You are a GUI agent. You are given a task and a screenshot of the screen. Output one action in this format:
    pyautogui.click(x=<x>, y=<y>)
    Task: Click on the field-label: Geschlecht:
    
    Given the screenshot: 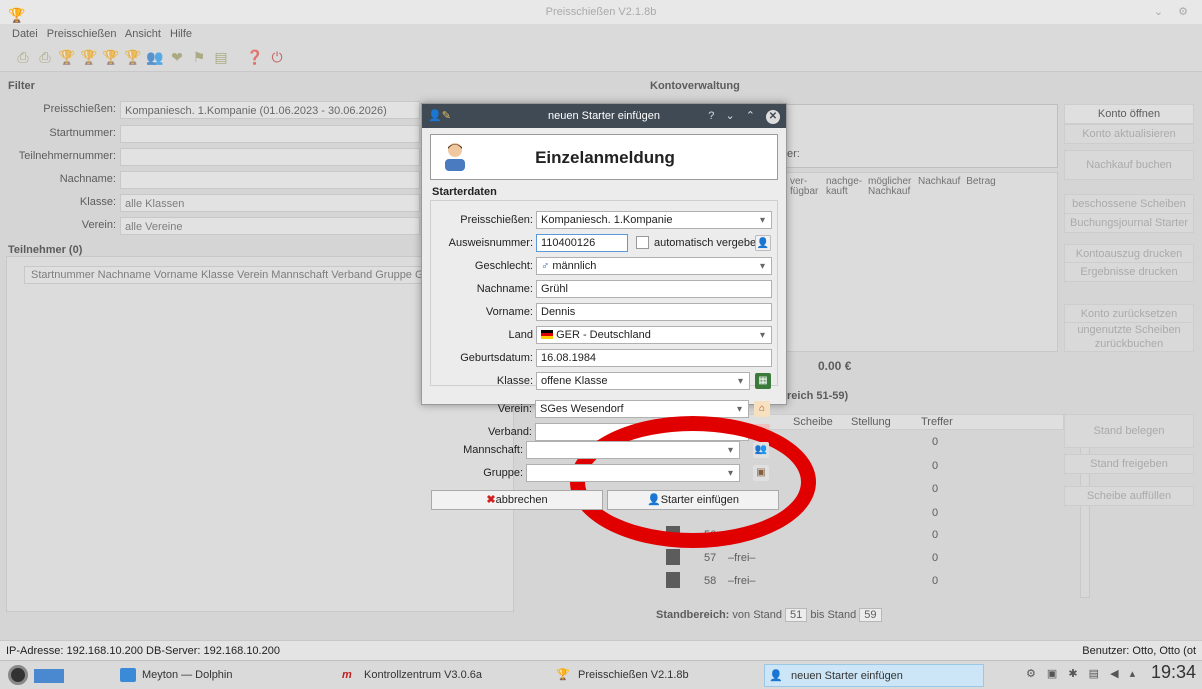 What is the action you would take?
    pyautogui.click(x=503, y=266)
    